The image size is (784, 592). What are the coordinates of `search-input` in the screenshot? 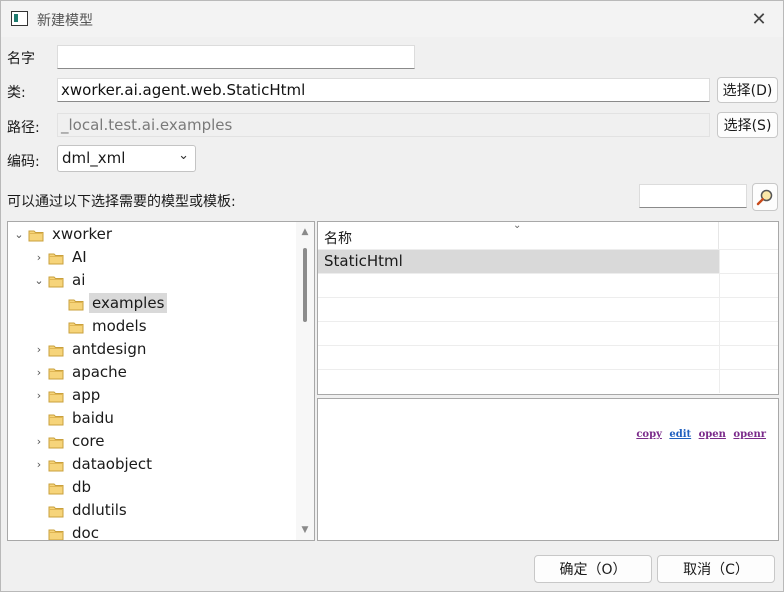 It's located at (693, 196).